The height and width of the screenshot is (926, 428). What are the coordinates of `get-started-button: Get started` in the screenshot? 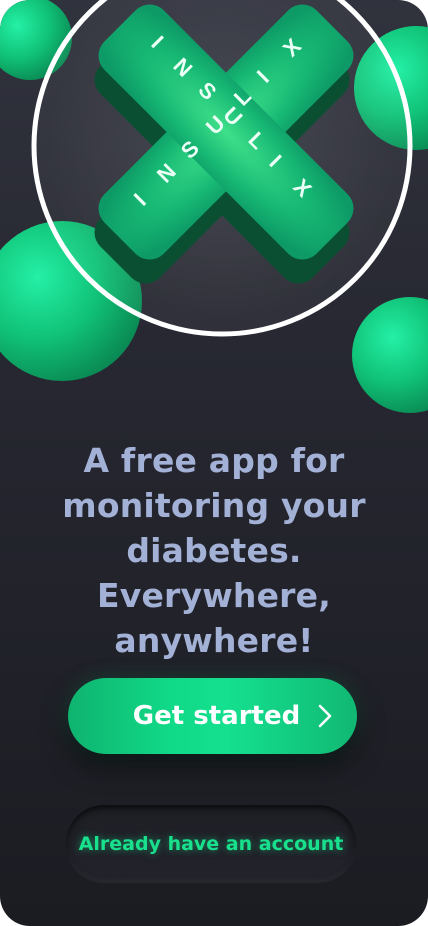 It's located at (212, 716).